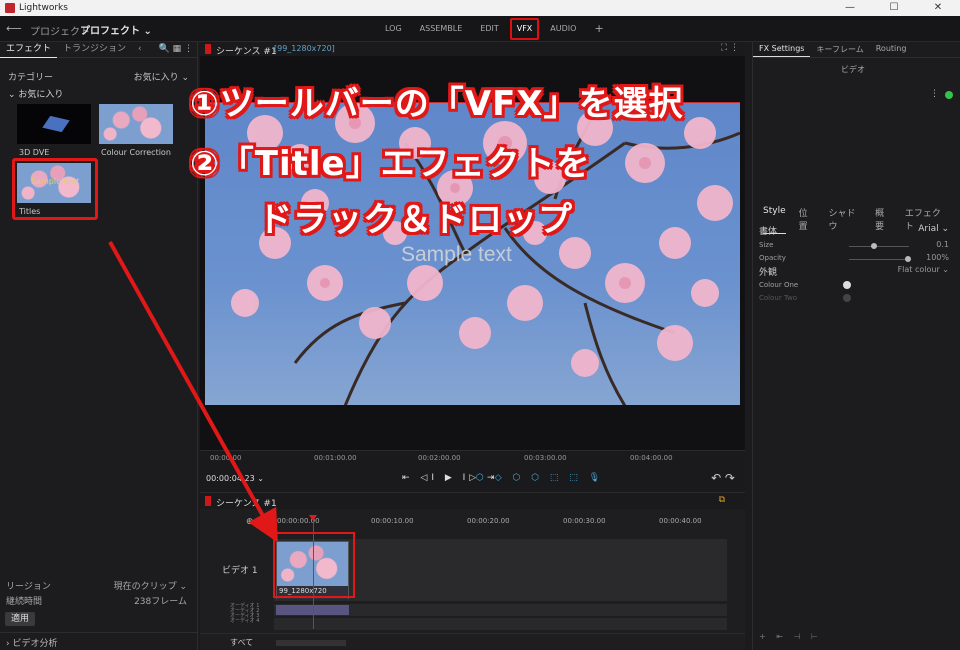  Describe the element at coordinates (437, 104) in the screenshot. I see `instruction-line-1: ①ツールバーの「VFX」を選択` at that location.